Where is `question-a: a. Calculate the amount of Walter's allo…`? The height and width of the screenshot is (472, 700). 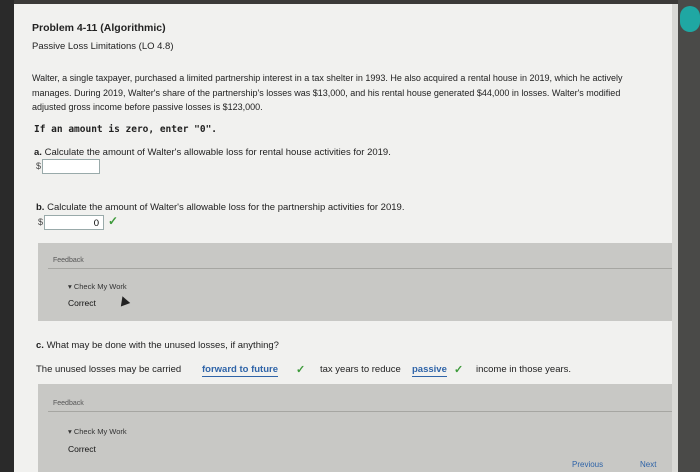 question-a: a. Calculate the amount of Walter's allo… is located at coordinates (212, 152).